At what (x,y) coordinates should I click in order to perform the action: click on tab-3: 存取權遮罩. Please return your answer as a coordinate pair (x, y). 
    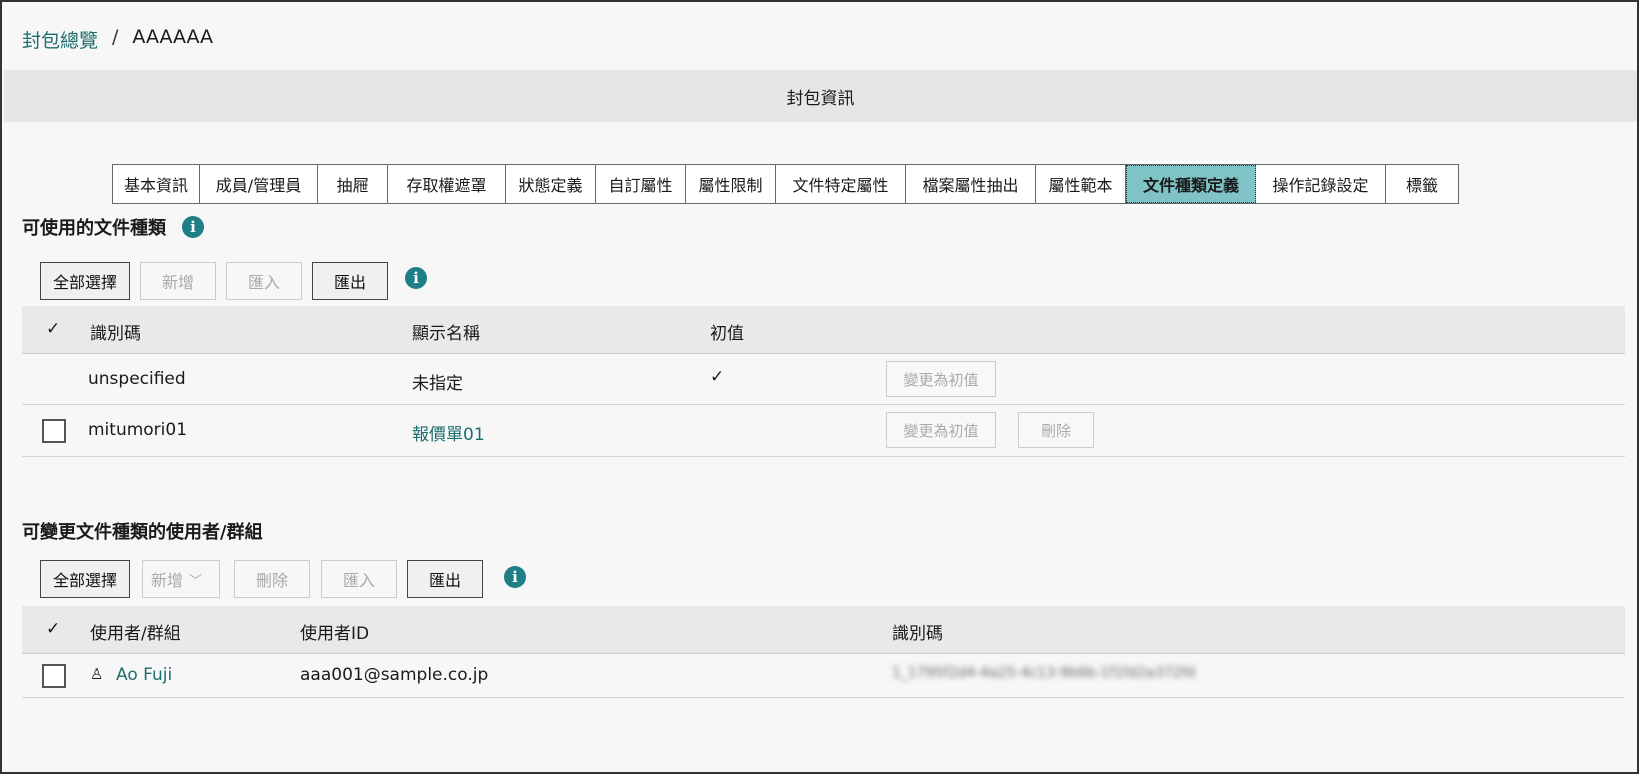
    Looking at the image, I should click on (447, 184).